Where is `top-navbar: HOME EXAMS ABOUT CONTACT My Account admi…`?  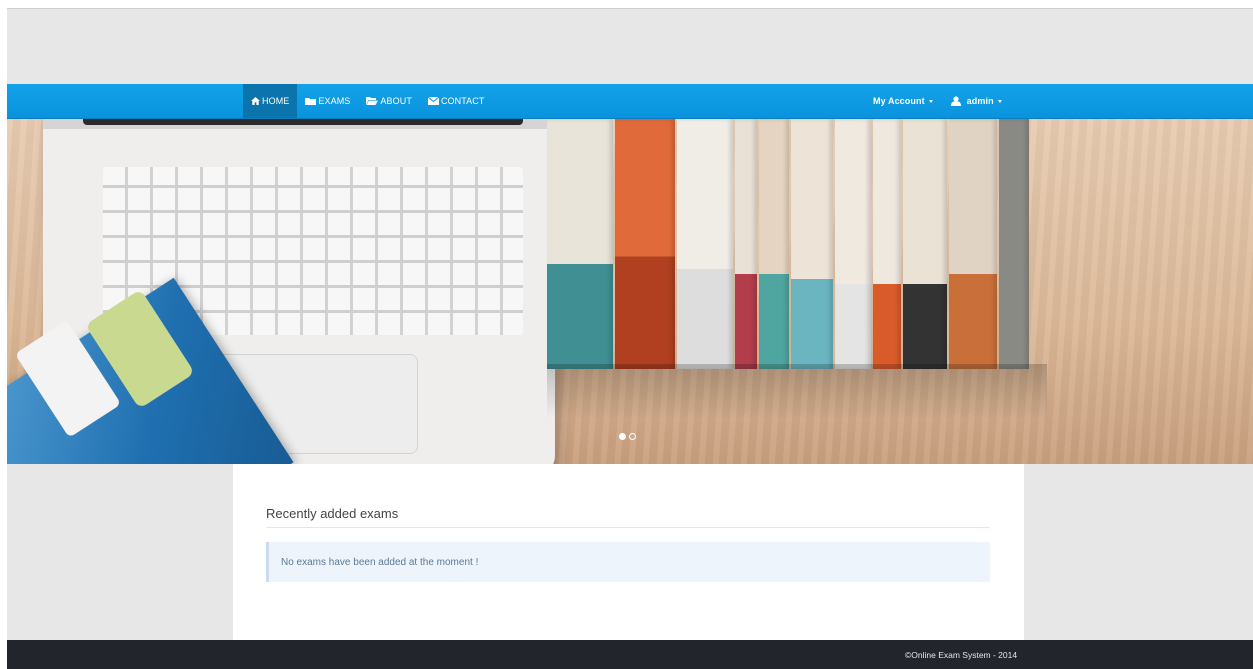 top-navbar: HOME EXAMS ABOUT CONTACT My Account admi… is located at coordinates (630, 101).